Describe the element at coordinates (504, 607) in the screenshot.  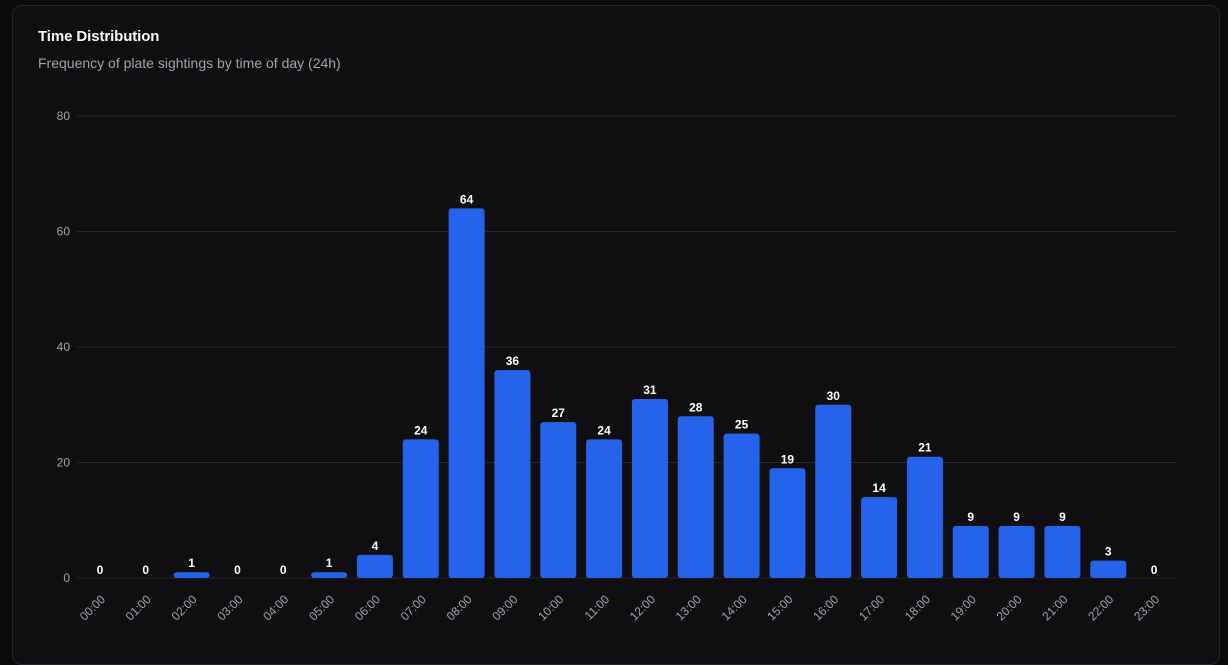
I see `x-tick-label: 09:00` at that location.